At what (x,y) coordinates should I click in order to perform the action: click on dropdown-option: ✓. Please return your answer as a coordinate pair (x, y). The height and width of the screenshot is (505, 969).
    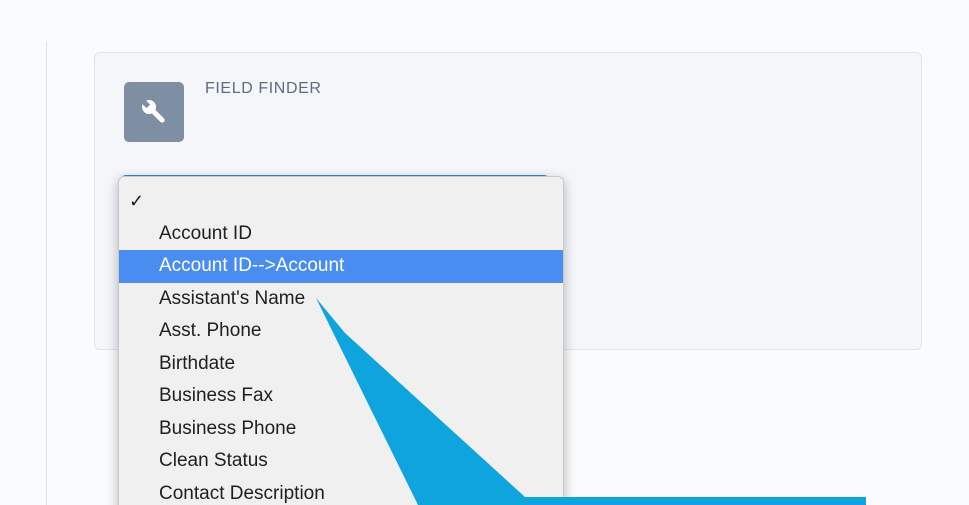
    Looking at the image, I should click on (341, 201).